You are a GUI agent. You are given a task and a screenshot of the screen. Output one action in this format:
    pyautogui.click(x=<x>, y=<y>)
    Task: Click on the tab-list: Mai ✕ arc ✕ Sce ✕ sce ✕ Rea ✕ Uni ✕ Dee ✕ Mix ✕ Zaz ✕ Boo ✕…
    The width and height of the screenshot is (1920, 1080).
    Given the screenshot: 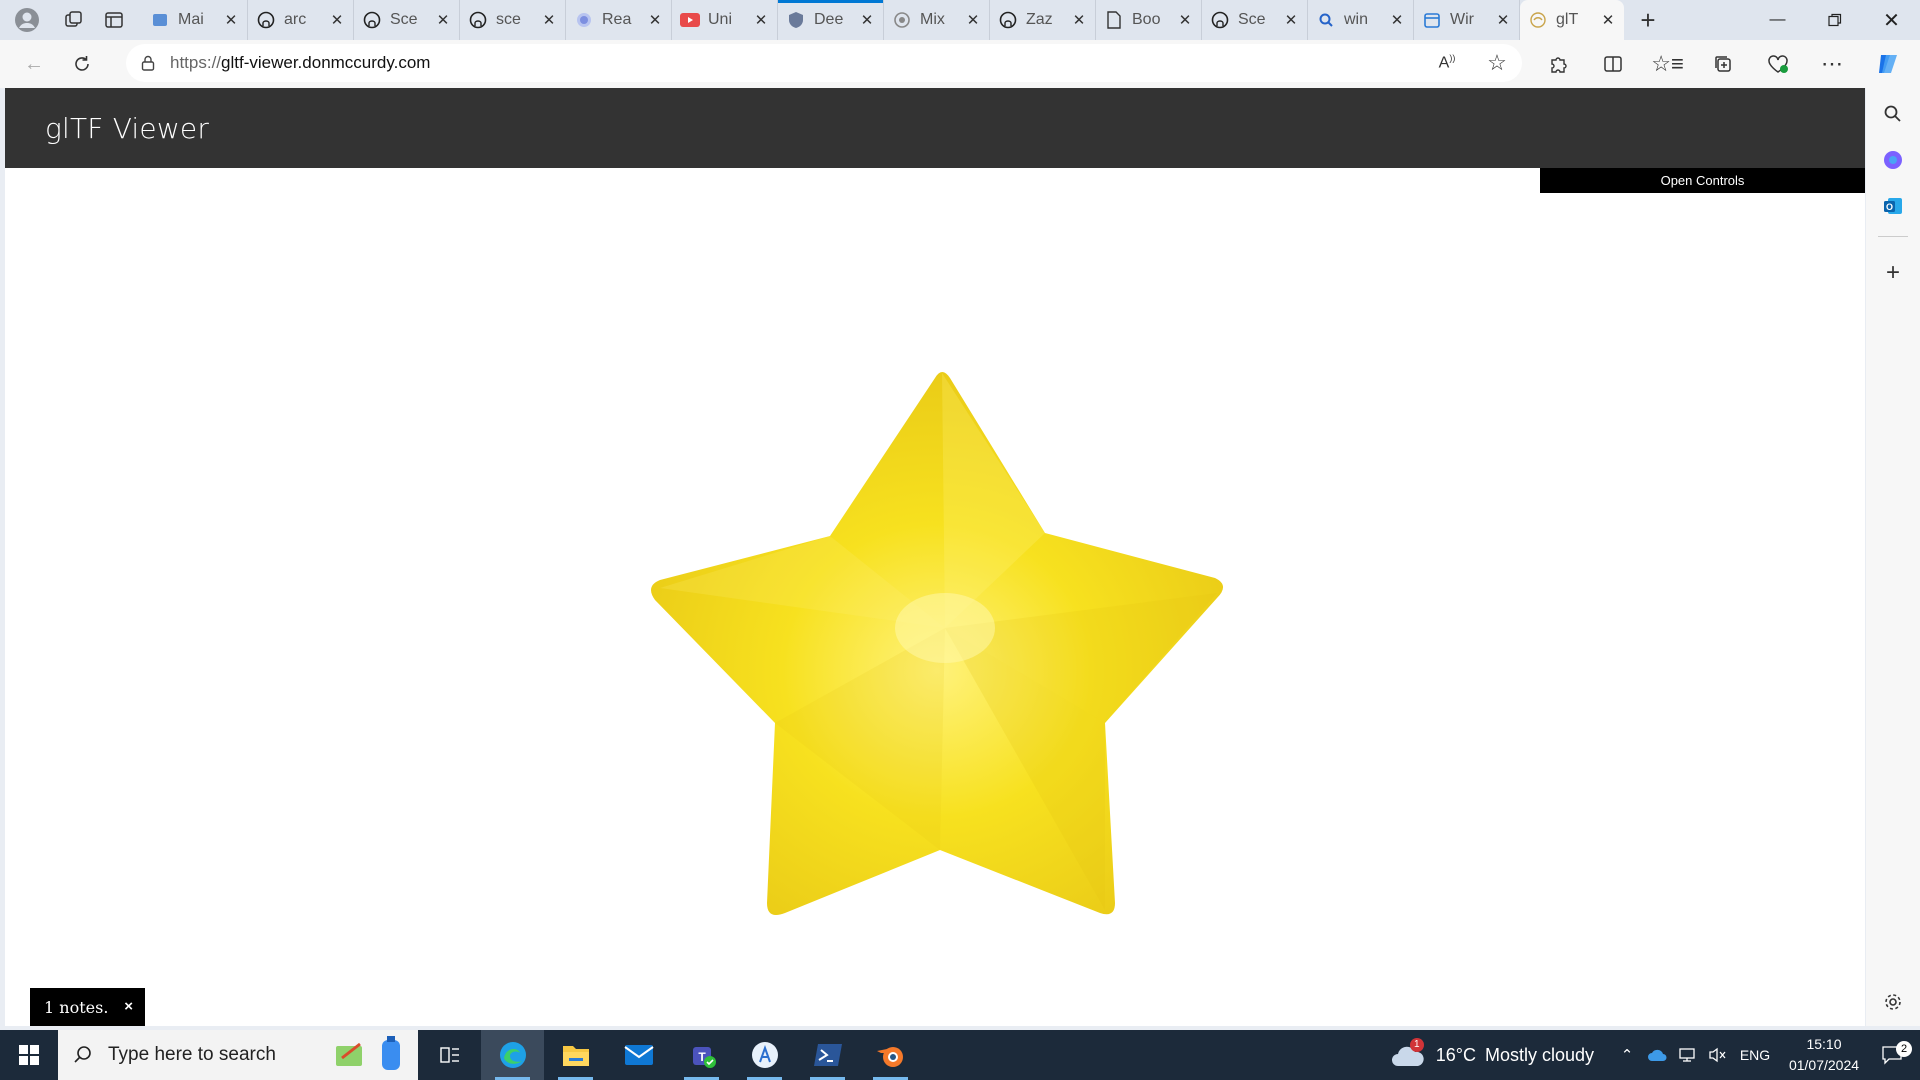 What is the action you would take?
    pyautogui.click(x=883, y=20)
    